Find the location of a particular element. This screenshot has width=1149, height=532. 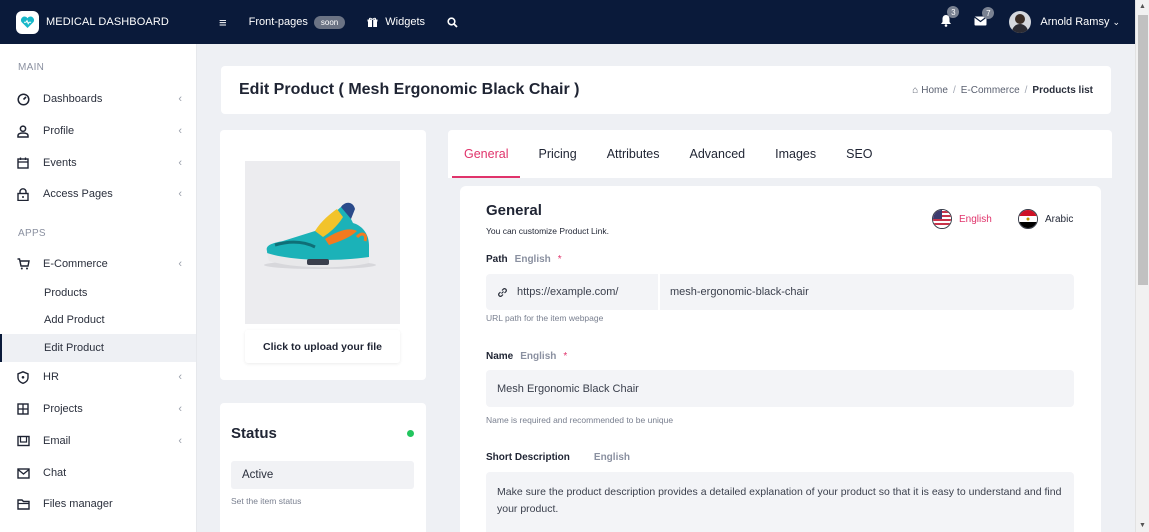

gauge-icon is located at coordinates (23, 99).